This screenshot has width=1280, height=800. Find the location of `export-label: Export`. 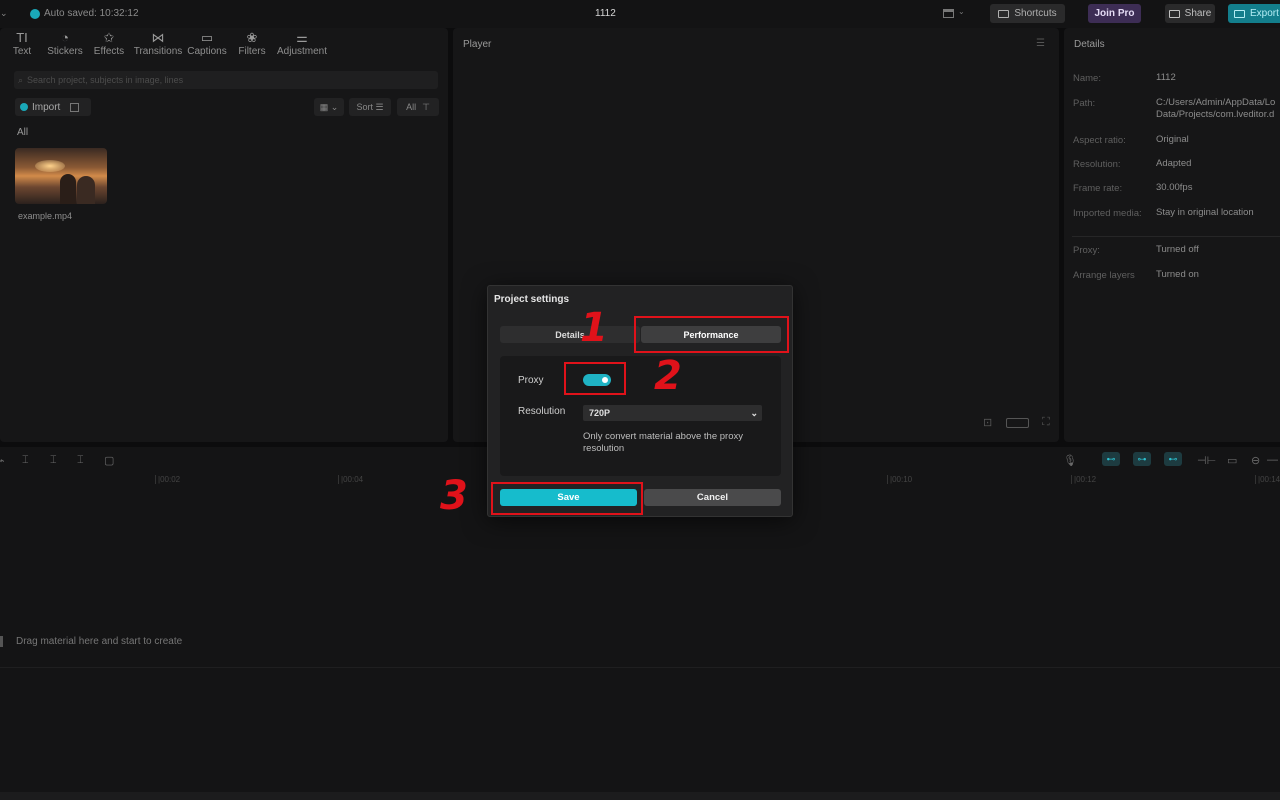

export-label: Export is located at coordinates (1264, 13).